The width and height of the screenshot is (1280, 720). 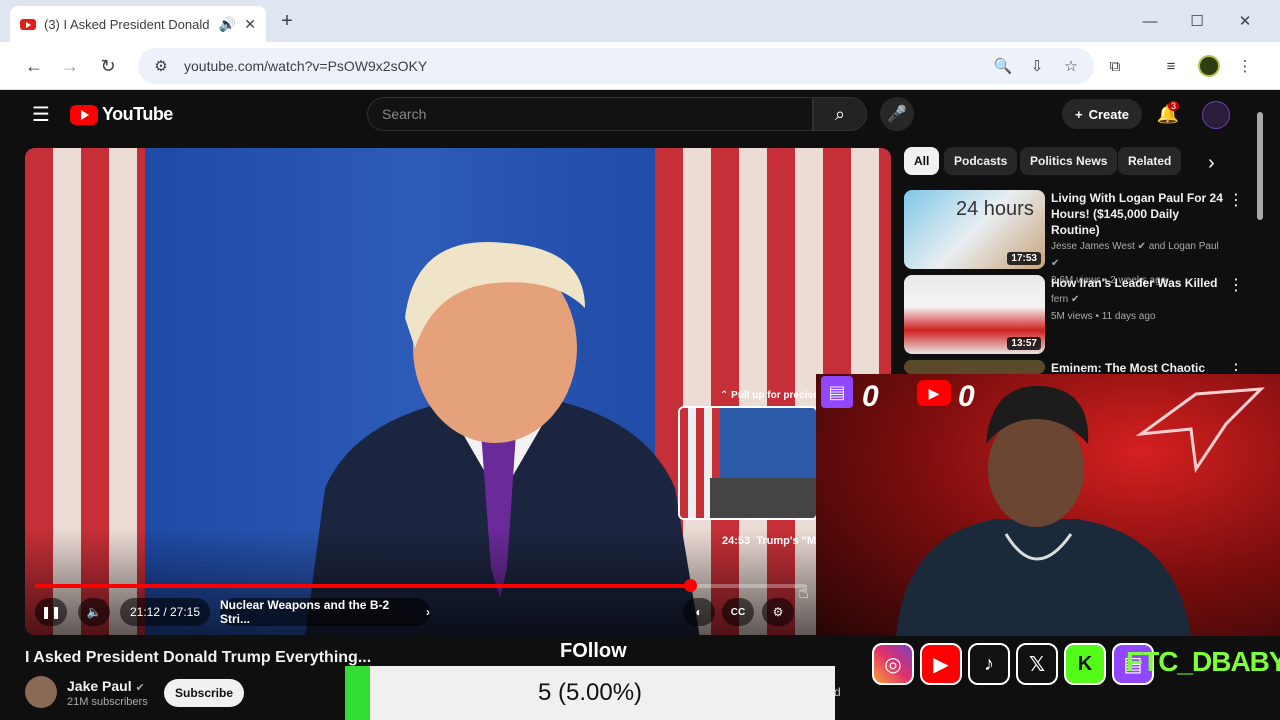 I want to click on forward-icon: →, so click(x=70, y=66).